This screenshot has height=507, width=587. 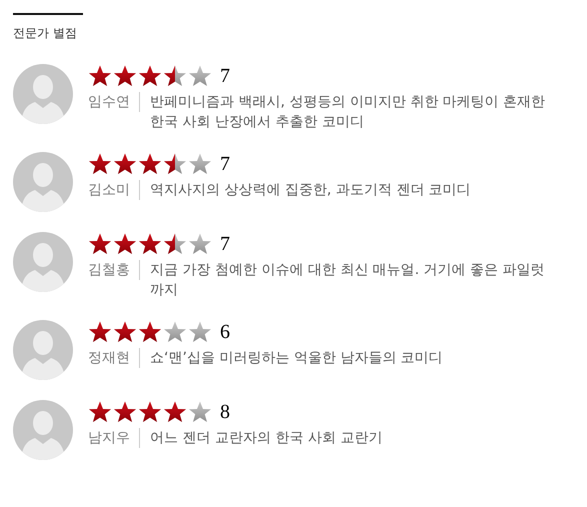 I want to click on critic-name: 남지우, so click(x=114, y=438).